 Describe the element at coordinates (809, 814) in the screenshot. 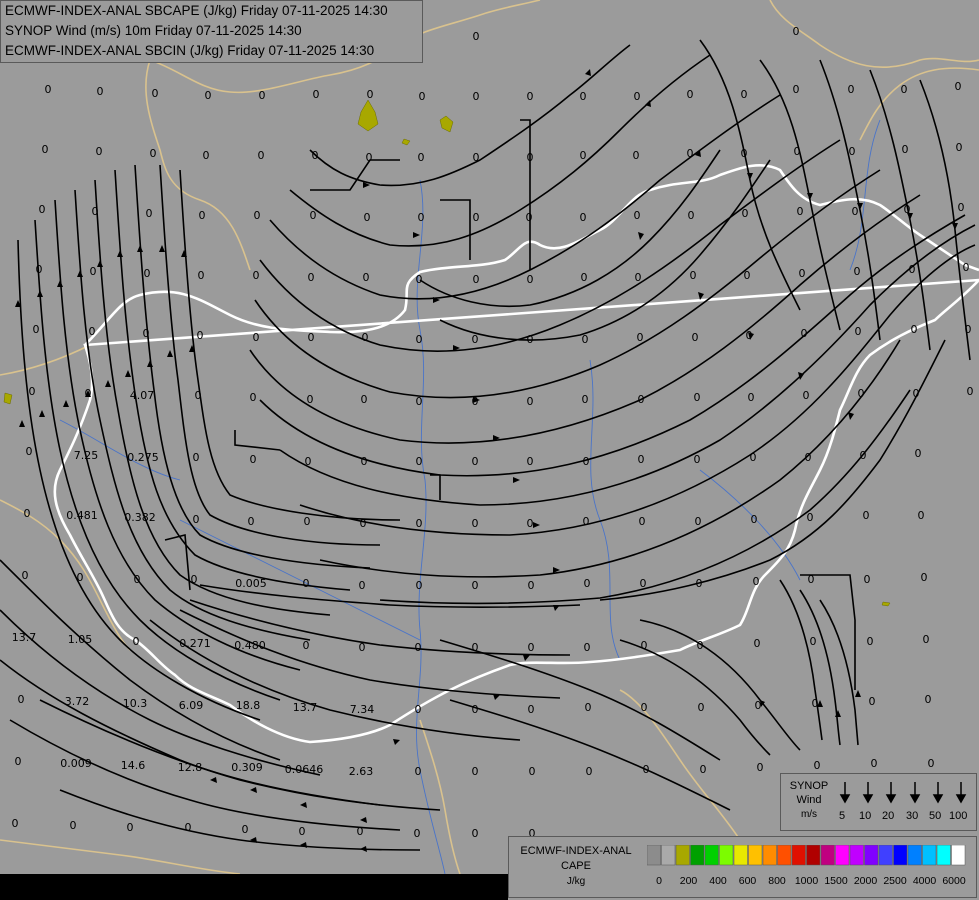

I see `wind-legend-unit: m/s` at that location.